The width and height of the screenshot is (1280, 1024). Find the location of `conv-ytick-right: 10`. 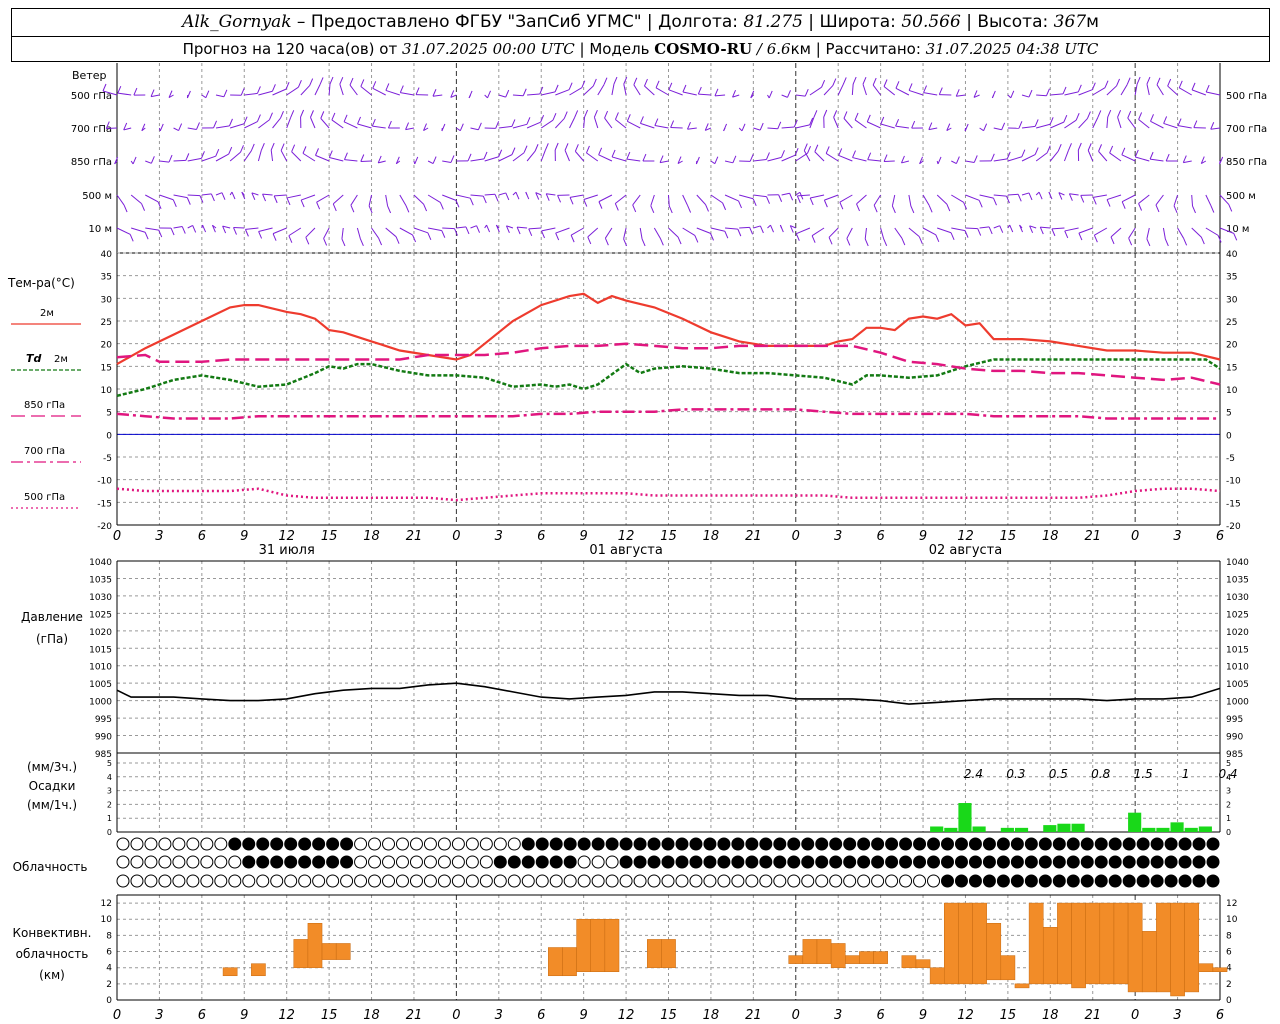

conv-ytick-right: 10 is located at coordinates (1232, 920).